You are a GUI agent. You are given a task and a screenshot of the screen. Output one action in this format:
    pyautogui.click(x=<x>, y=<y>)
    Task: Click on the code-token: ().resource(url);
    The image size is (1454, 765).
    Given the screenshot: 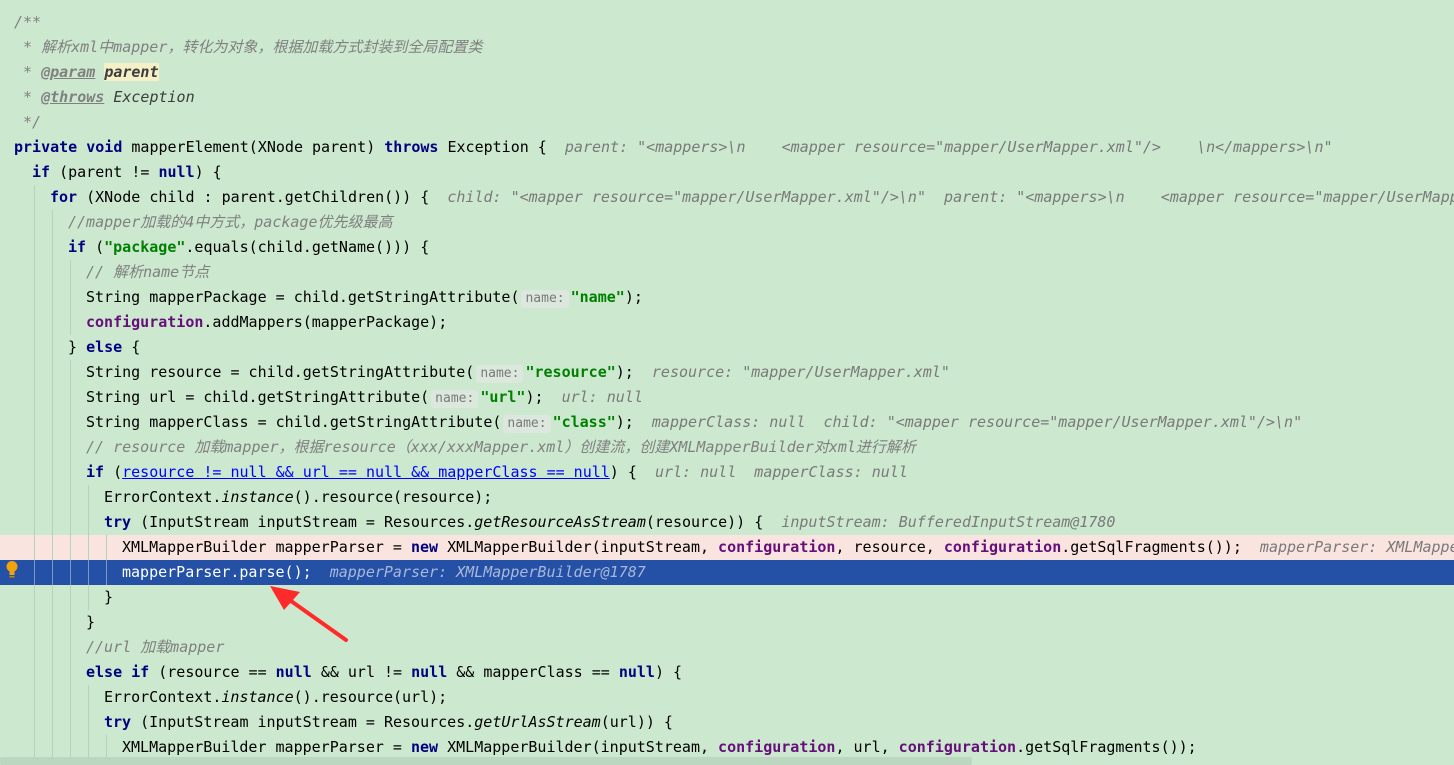 What is the action you would take?
    pyautogui.click(x=370, y=697)
    